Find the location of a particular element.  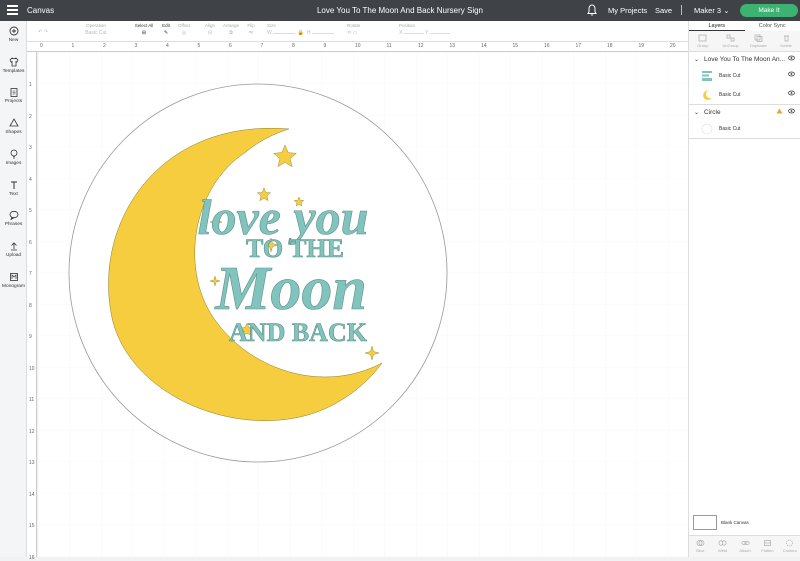

ruler-tick-label: 20 is located at coordinates (673, 46).